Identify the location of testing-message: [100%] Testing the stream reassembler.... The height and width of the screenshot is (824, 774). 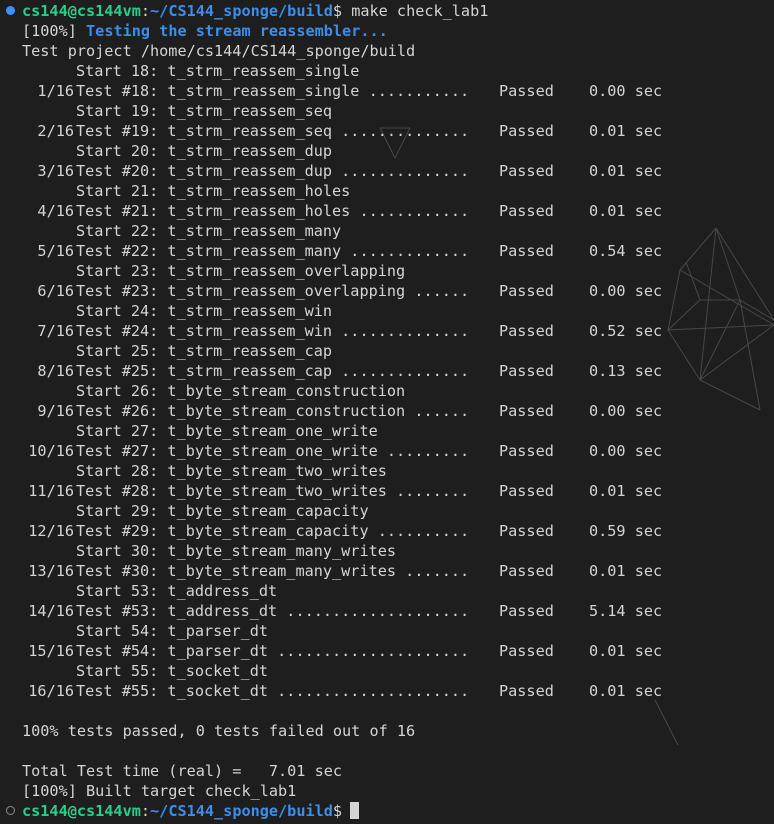
(205, 31).